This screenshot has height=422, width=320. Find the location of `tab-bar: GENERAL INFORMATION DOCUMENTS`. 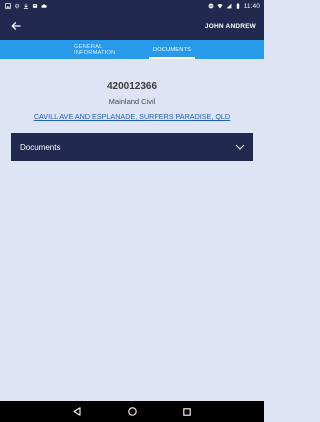

tab-bar: GENERAL INFORMATION DOCUMENTS is located at coordinates (132, 49).